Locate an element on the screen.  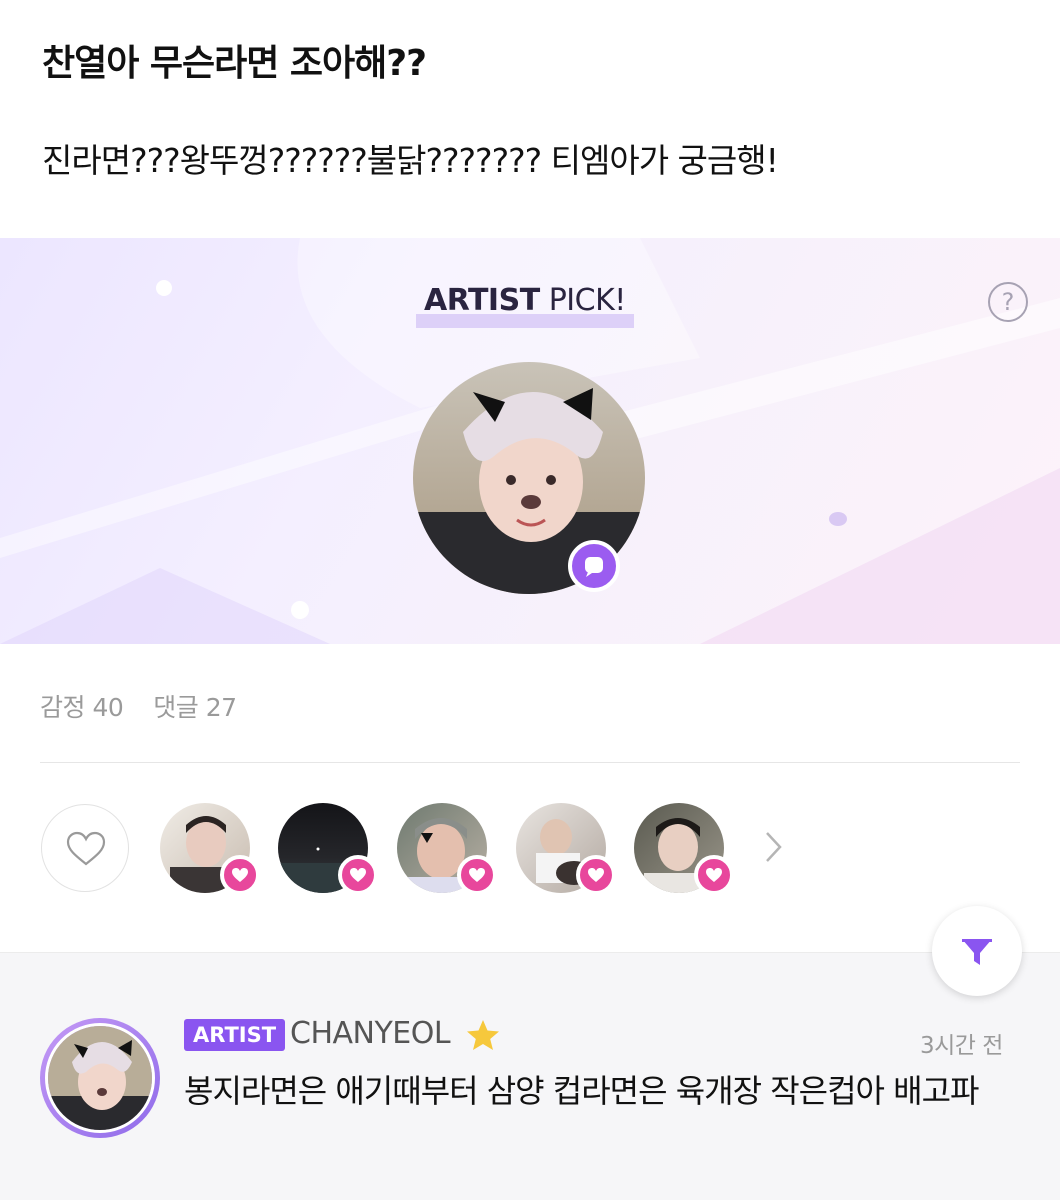
comment-count: 댓글 27 is located at coordinates (195, 707).